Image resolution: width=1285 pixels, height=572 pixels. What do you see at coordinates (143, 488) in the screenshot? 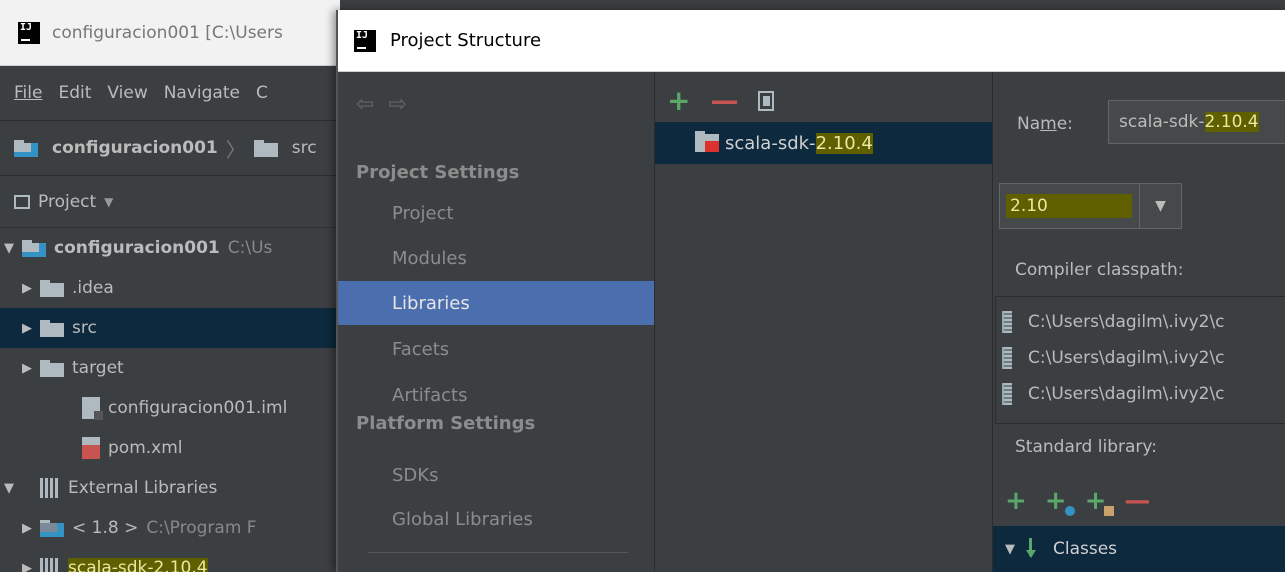
I see `tree-label: External Libraries` at bounding box center [143, 488].